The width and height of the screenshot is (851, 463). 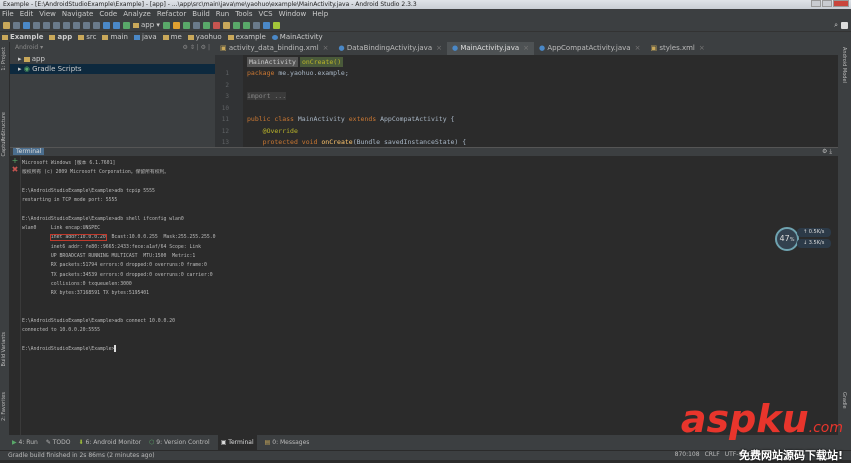 What do you see at coordinates (341, 48) in the screenshot?
I see `class-icon: ●` at bounding box center [341, 48].